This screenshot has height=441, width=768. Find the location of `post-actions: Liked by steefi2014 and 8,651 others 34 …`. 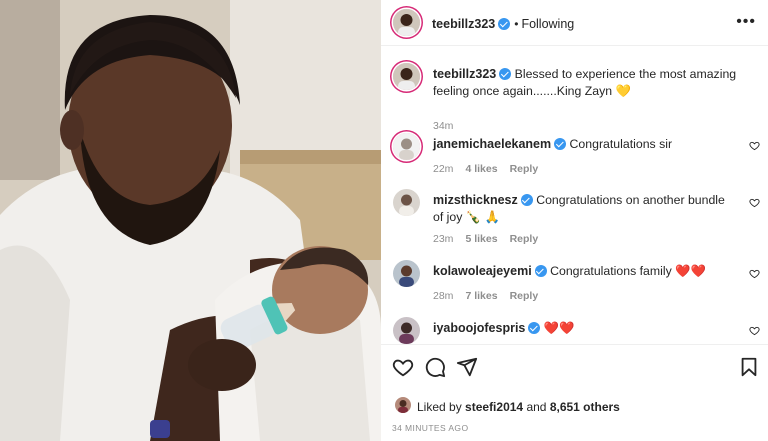

post-actions: Liked by steefi2014 and 8,651 others 34 … is located at coordinates (574, 392).